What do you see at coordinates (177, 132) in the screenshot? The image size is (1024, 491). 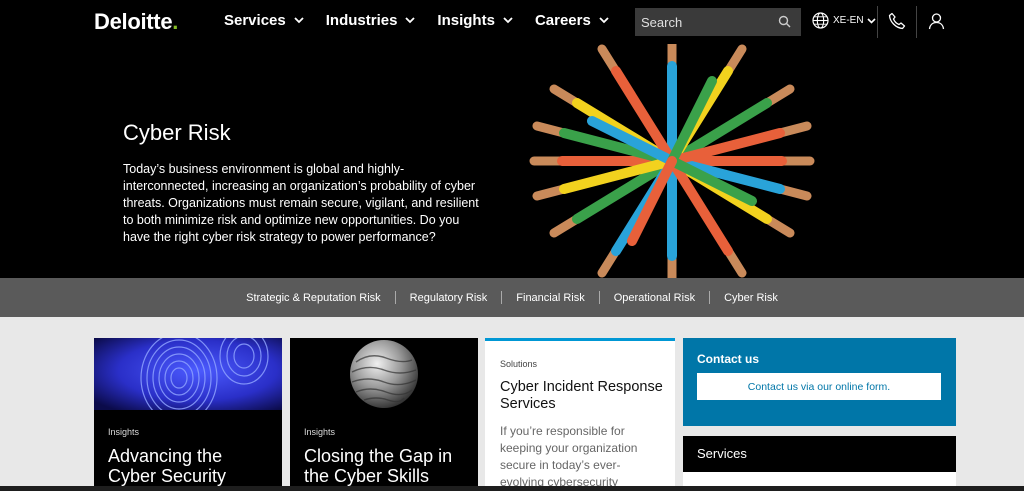 I see `page-title: Cyber Risk` at bounding box center [177, 132].